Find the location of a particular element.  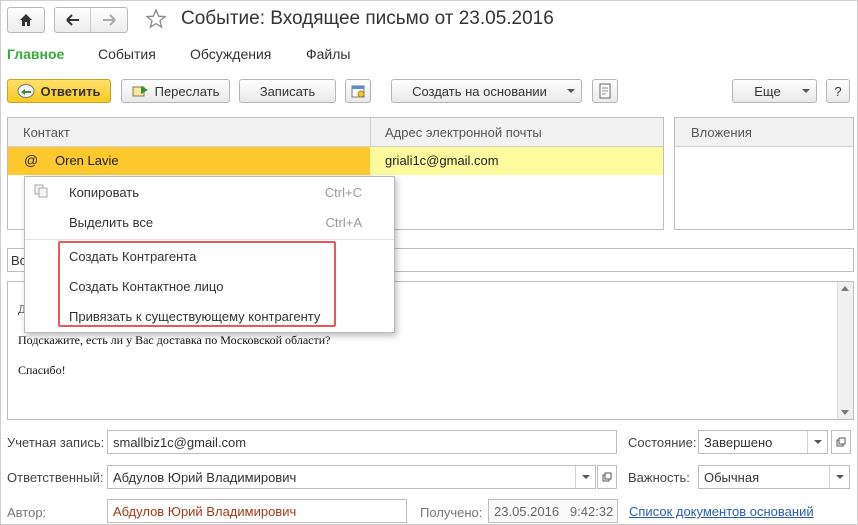

email-cell: griali1c@gmail.com is located at coordinates (516, 161).